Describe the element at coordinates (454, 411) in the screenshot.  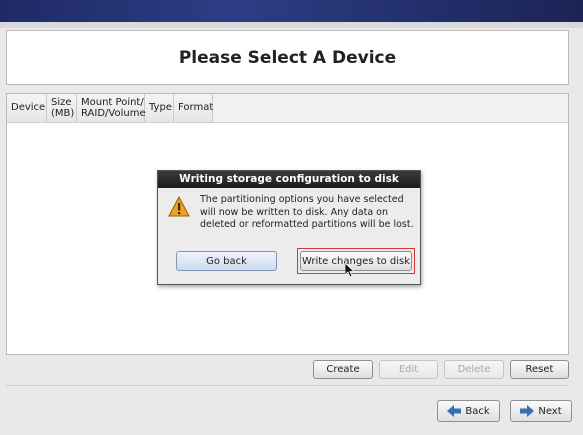
I see `arrow-left-icon` at that location.